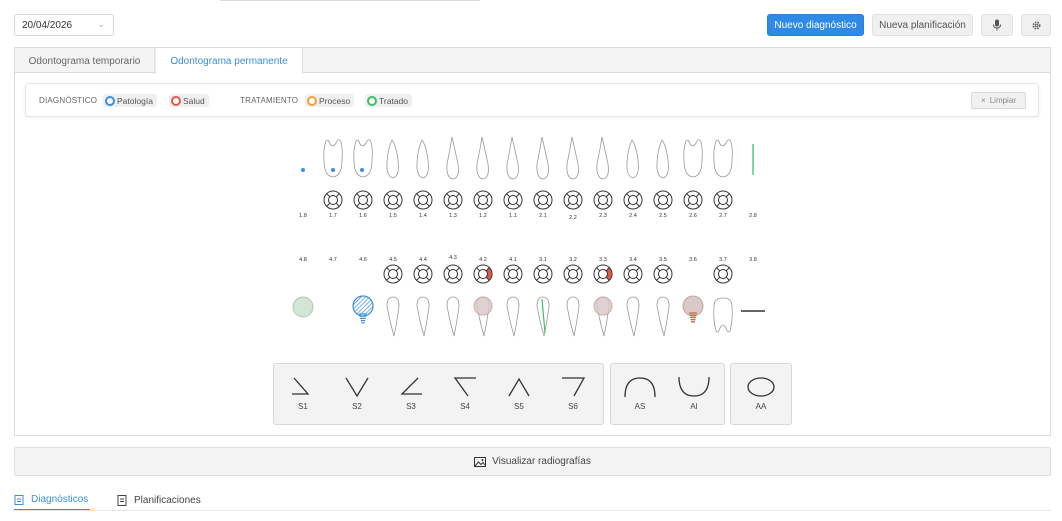 This screenshot has height=521, width=1062. Describe the element at coordinates (411, 386) in the screenshot. I see `s3-icon` at that location.